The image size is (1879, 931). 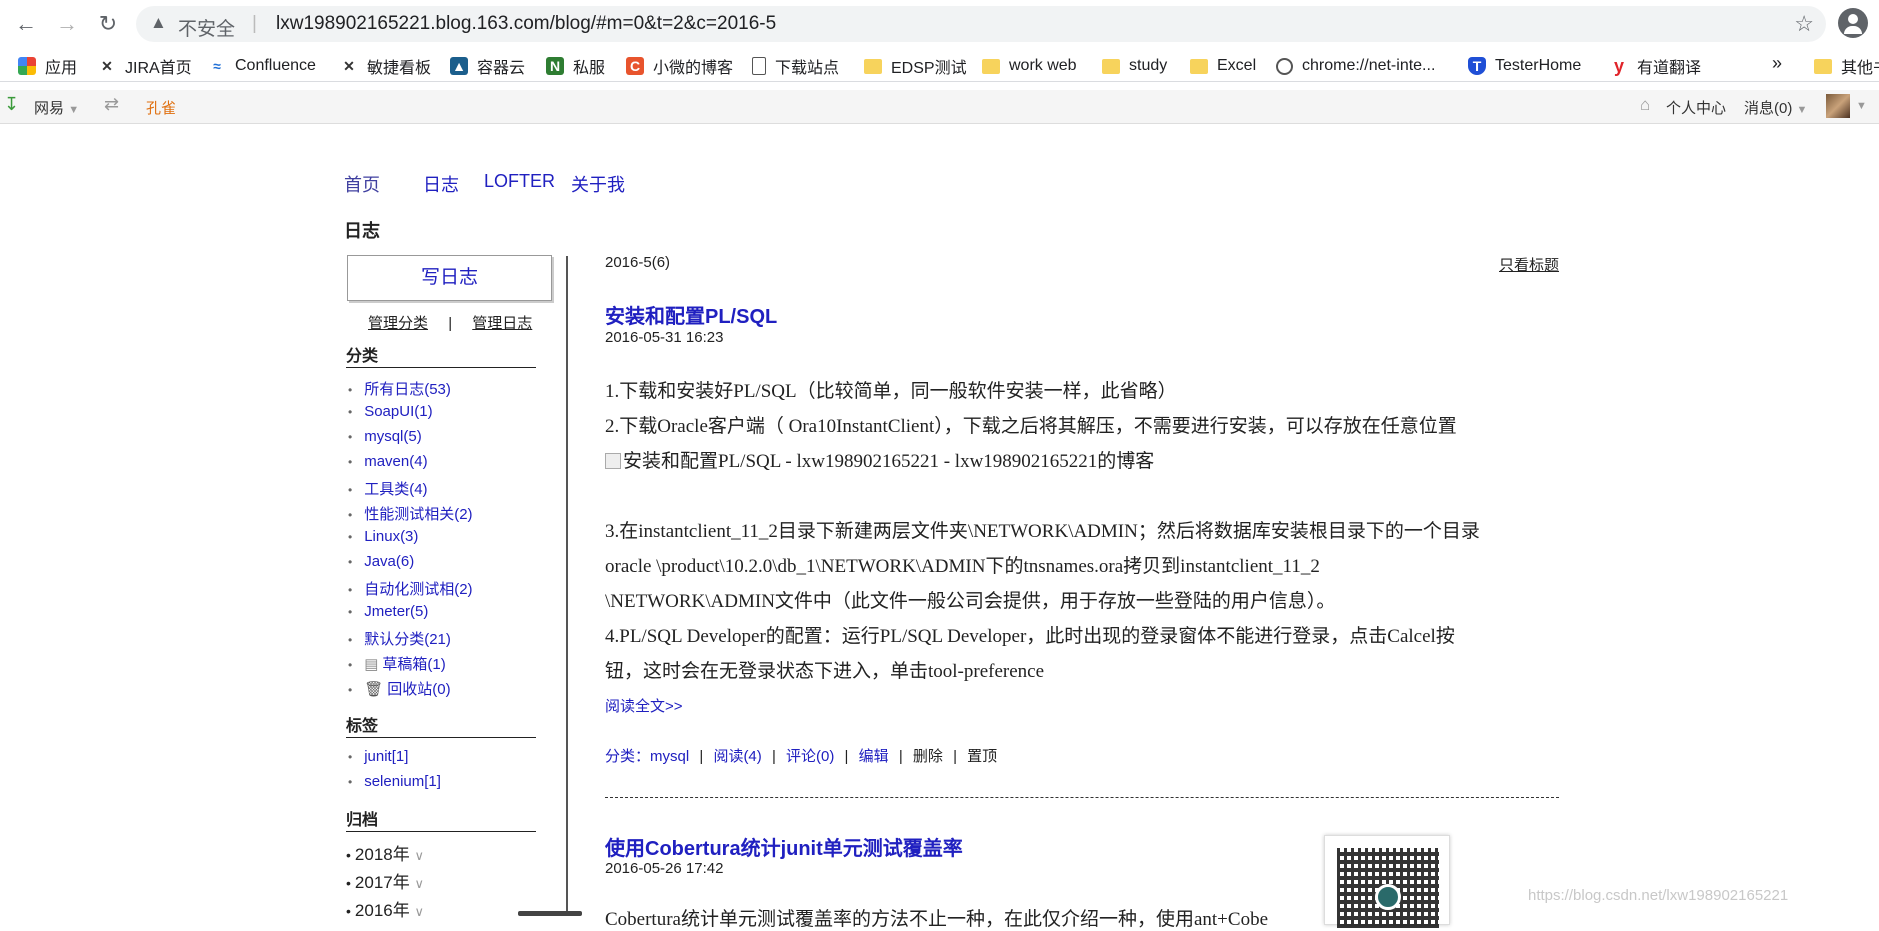 What do you see at coordinates (396, 489) in the screenshot?
I see `category-label: 工具类(4)` at bounding box center [396, 489].